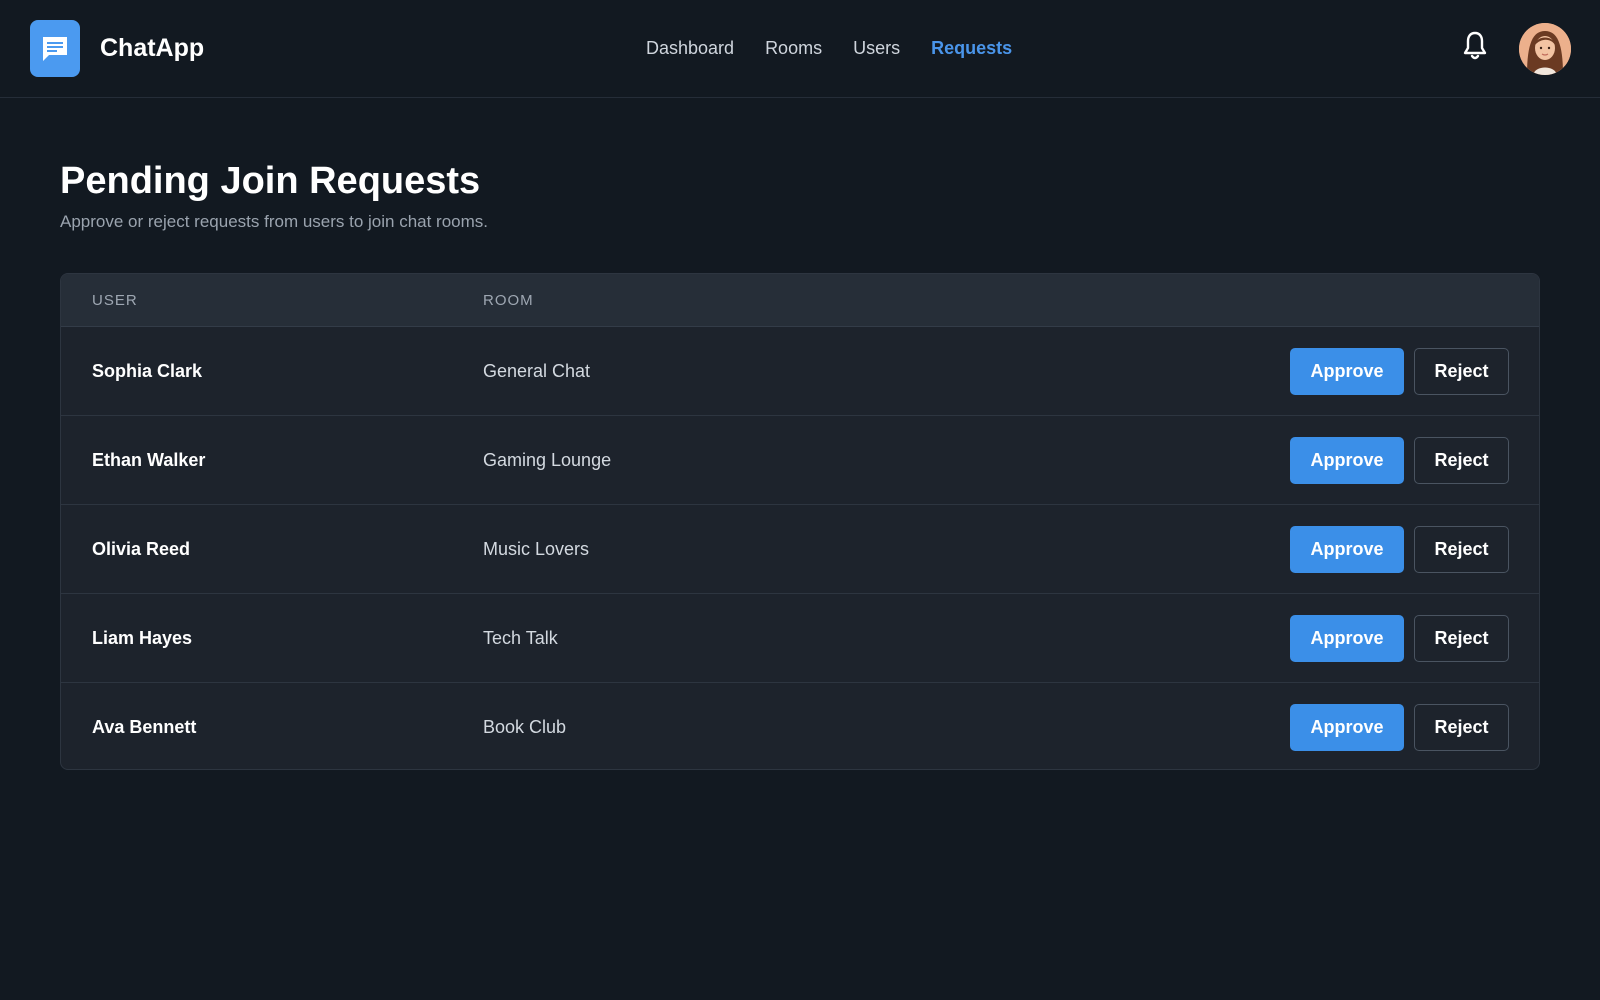  Describe the element at coordinates (829, 48) in the screenshot. I see `main-nav: Dashboard Rooms Users Requests` at that location.